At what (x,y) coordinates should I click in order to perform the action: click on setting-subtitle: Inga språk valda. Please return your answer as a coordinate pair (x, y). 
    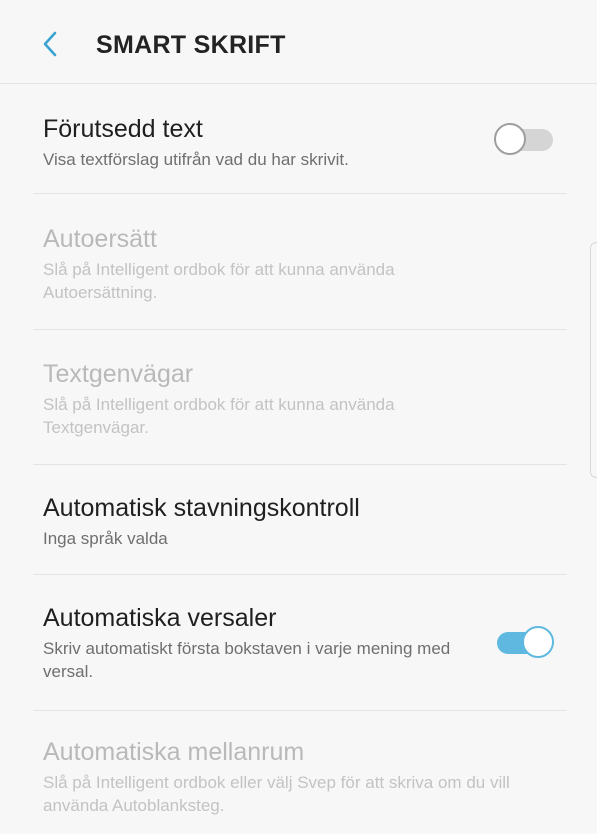
    Looking at the image, I should click on (105, 538).